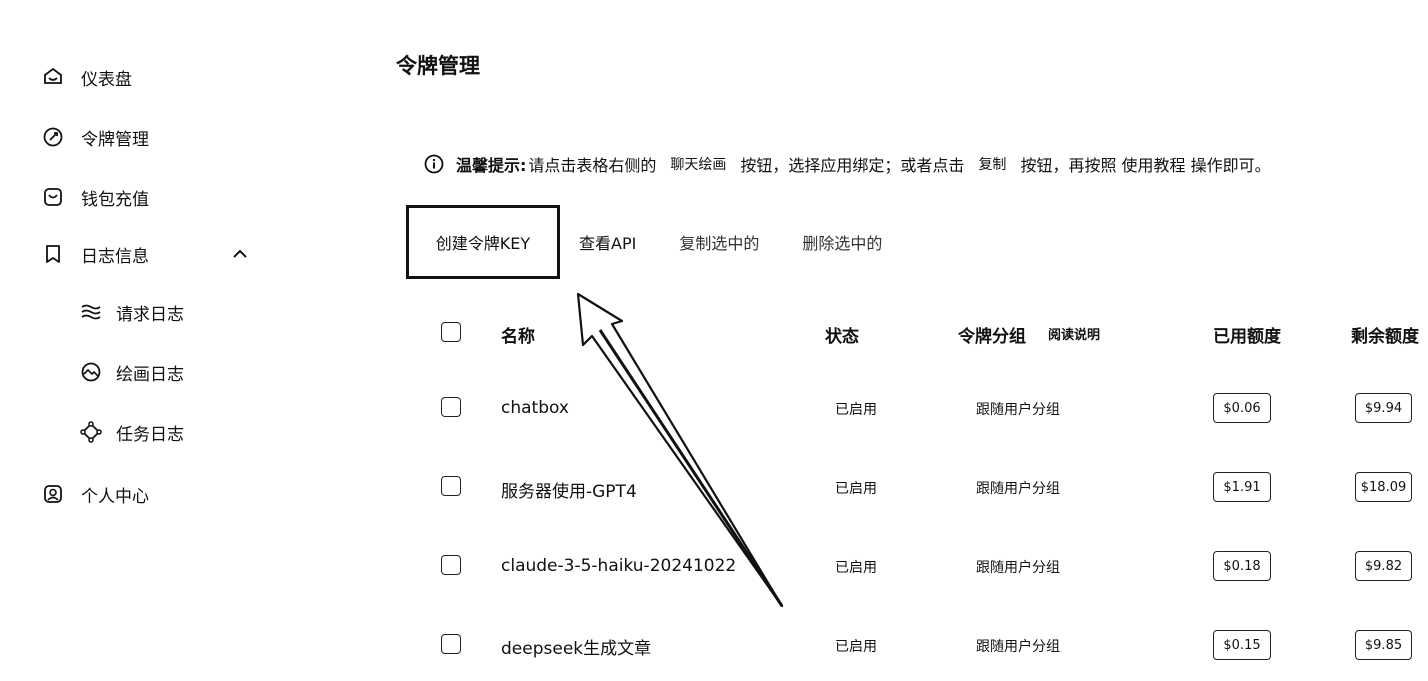  What do you see at coordinates (115, 256) in the screenshot?
I see `sidebar-item-label: 日志信息` at bounding box center [115, 256].